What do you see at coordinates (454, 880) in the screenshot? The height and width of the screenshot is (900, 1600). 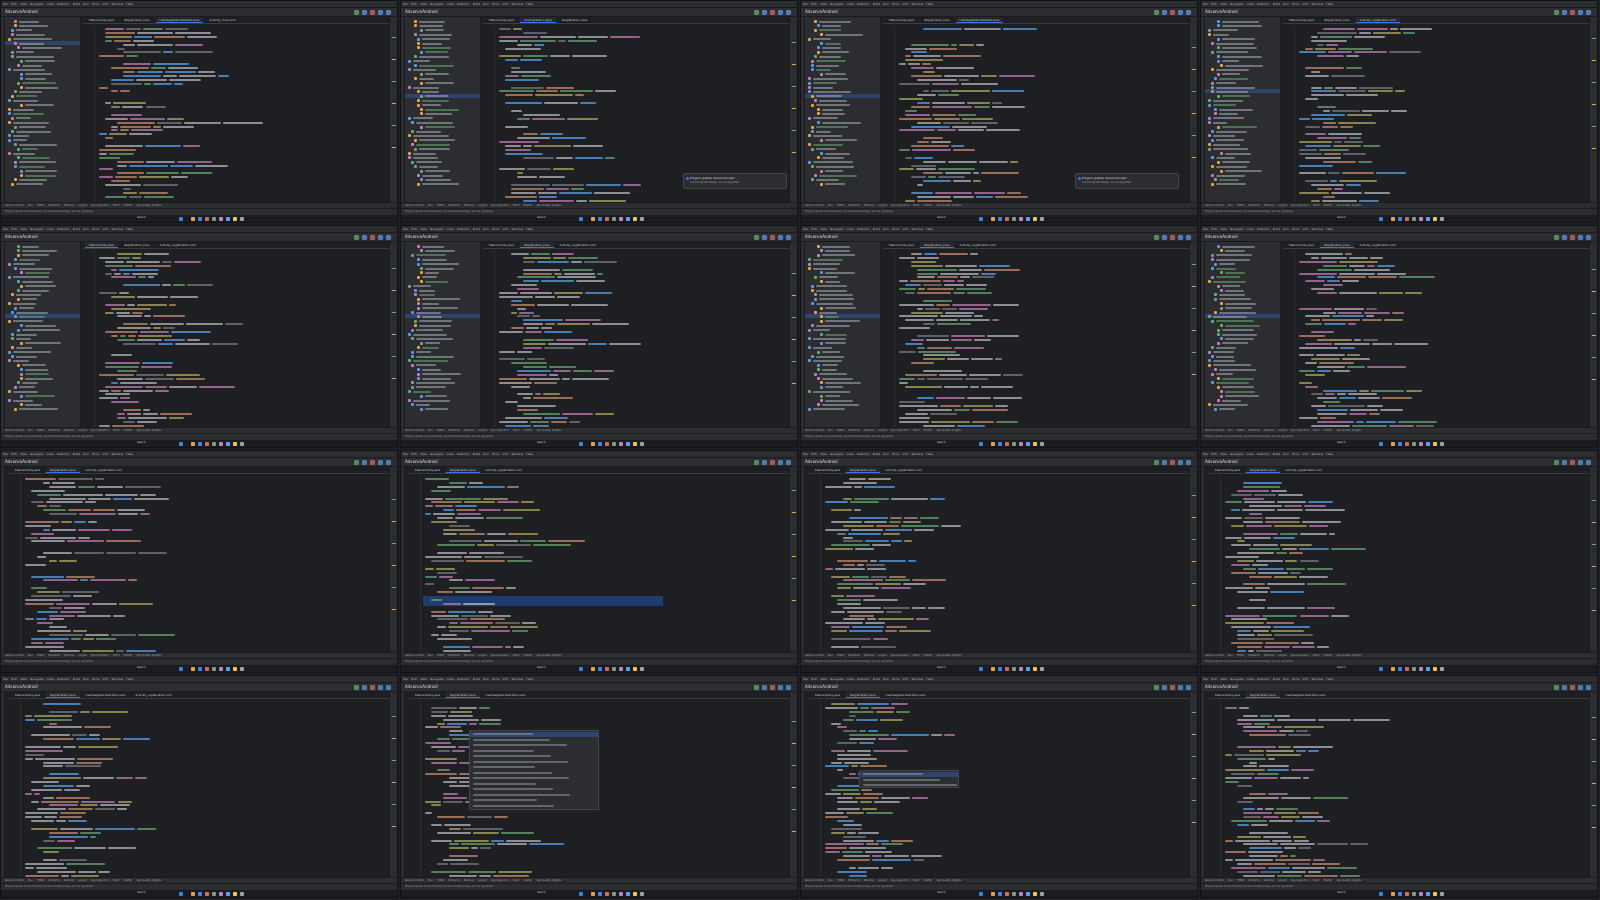 I see `tool-window-button: Problems` at bounding box center [454, 880].